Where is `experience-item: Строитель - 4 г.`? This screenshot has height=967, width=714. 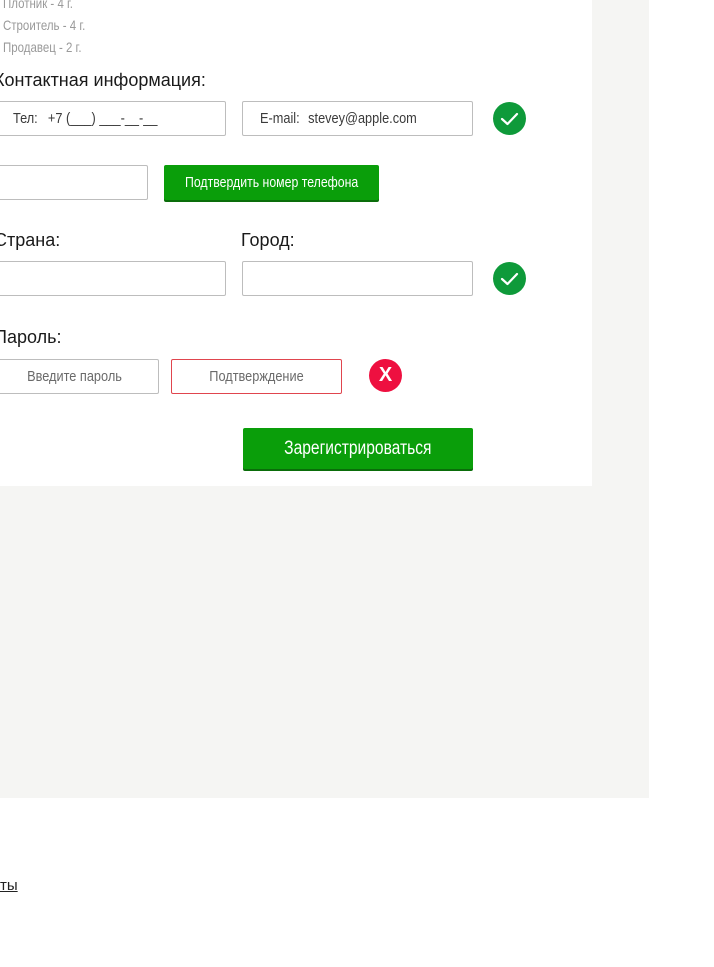 experience-item: Строитель - 4 г. is located at coordinates (44, 25).